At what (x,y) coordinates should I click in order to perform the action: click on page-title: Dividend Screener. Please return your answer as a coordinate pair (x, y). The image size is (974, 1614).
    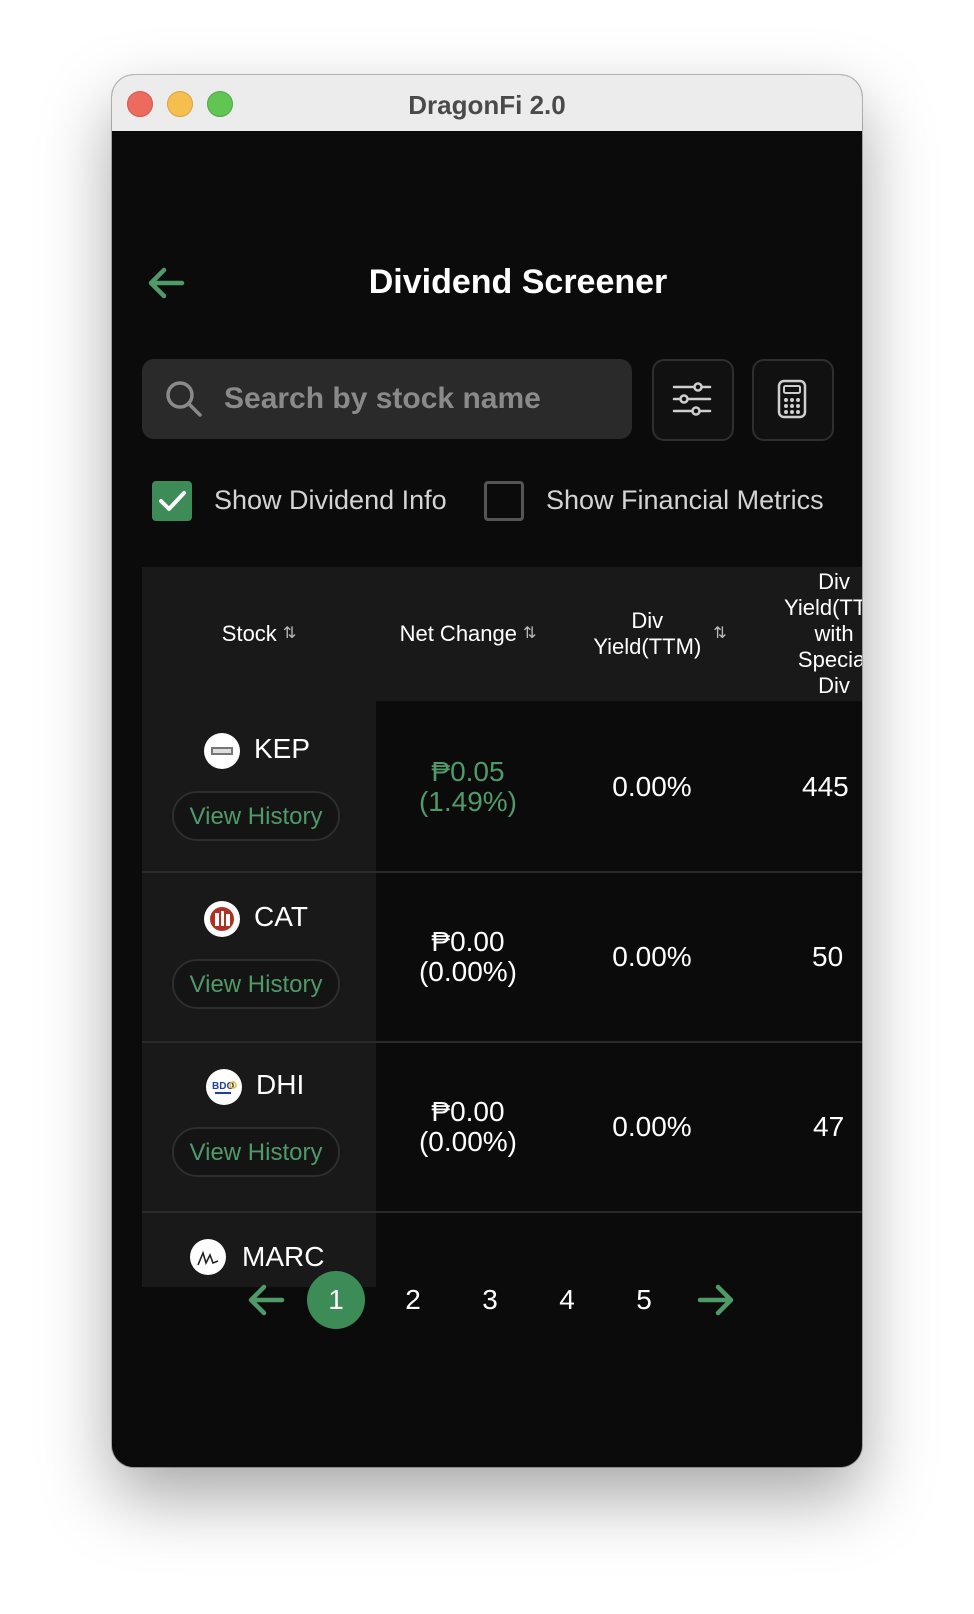
    Looking at the image, I should click on (518, 282).